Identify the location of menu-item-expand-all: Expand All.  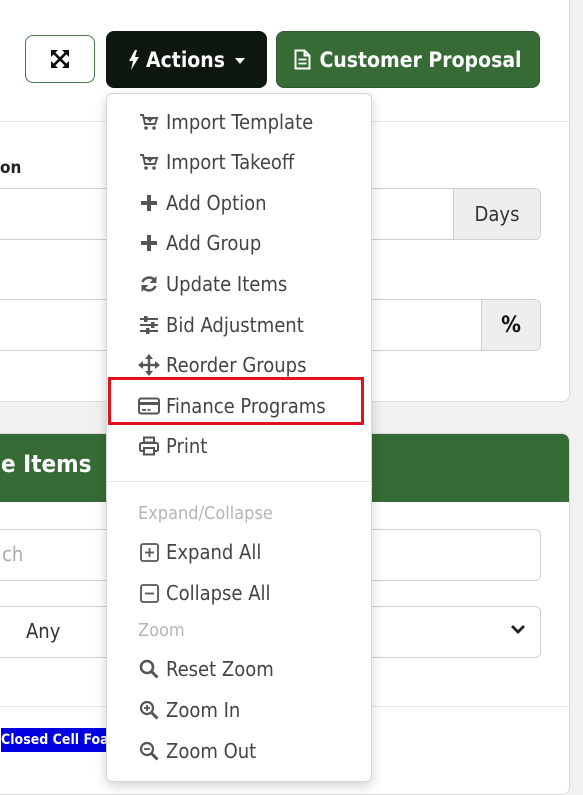
(199, 552).